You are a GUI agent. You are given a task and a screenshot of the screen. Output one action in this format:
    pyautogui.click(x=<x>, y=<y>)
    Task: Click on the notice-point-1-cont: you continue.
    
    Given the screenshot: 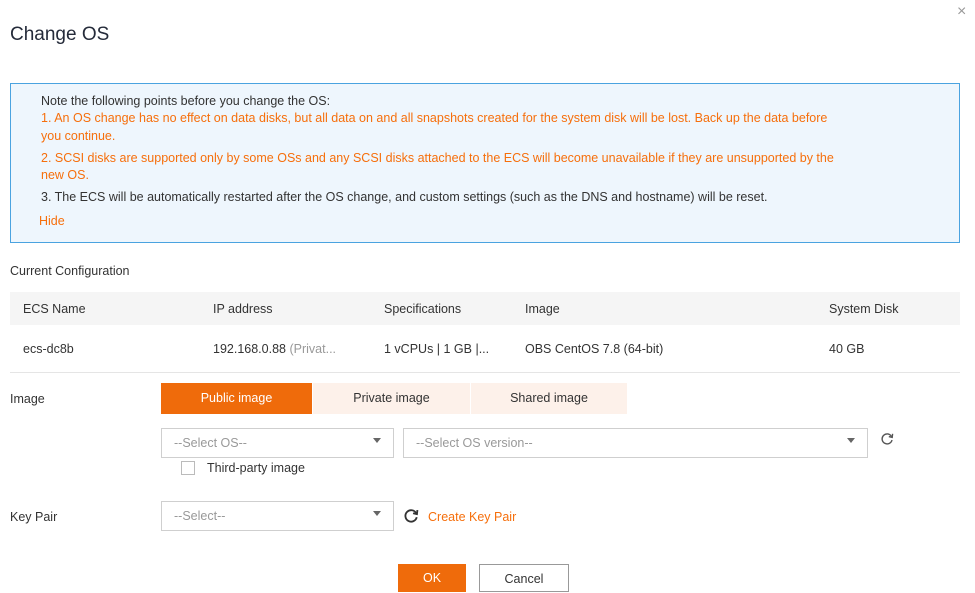 What is the action you would take?
    pyautogui.click(x=78, y=136)
    